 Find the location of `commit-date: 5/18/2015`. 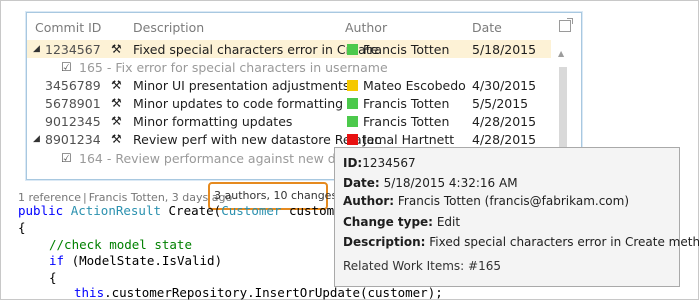

commit-date: 5/18/2015 is located at coordinates (504, 49).